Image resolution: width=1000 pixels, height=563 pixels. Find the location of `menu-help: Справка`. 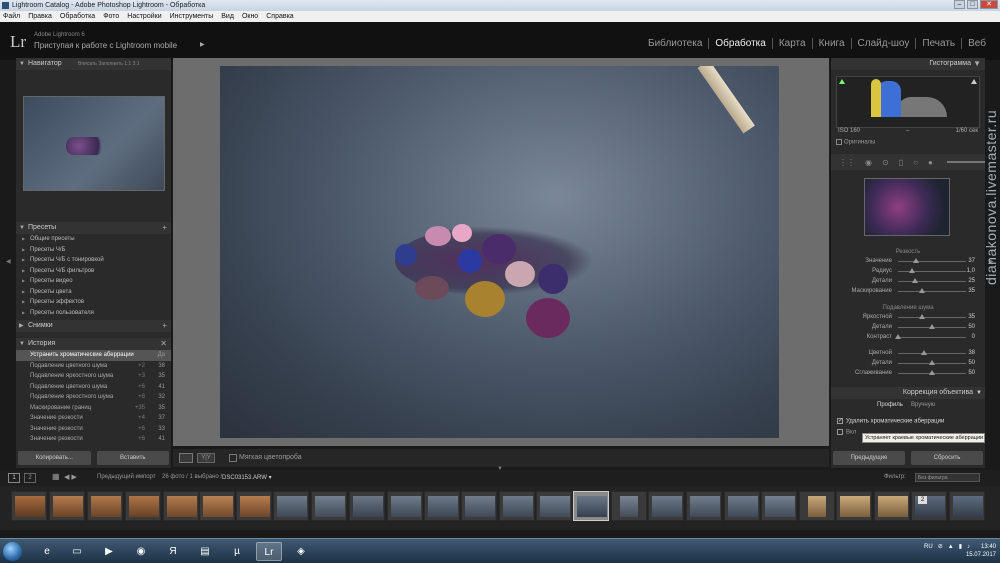

menu-help: Справка is located at coordinates (279, 16).